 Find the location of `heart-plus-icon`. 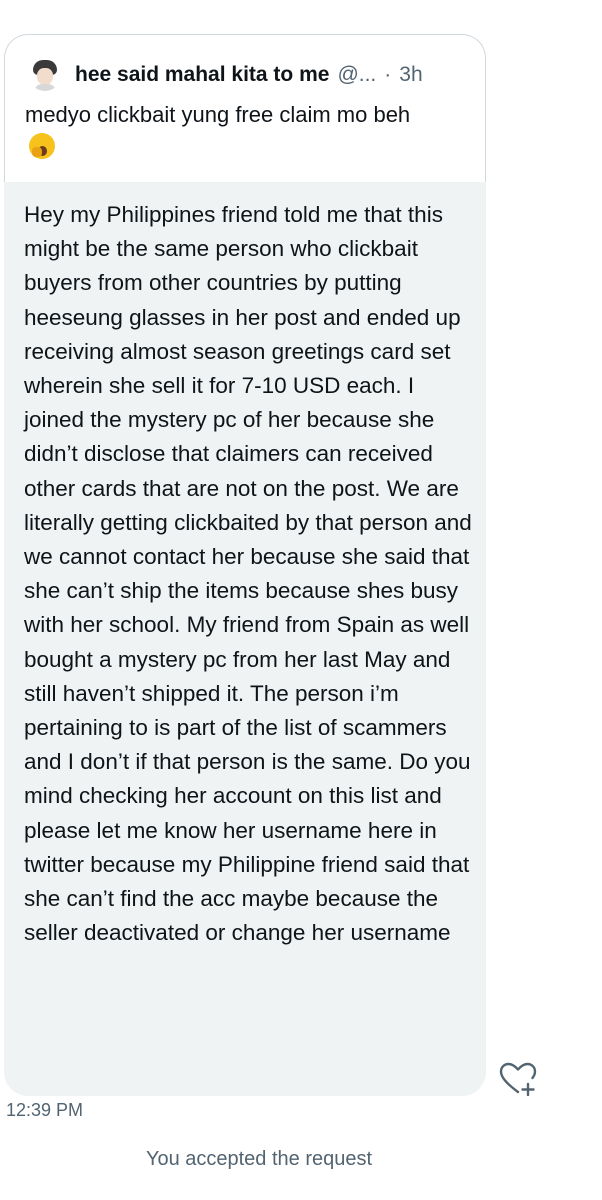

heart-plus-icon is located at coordinates (518, 1079).